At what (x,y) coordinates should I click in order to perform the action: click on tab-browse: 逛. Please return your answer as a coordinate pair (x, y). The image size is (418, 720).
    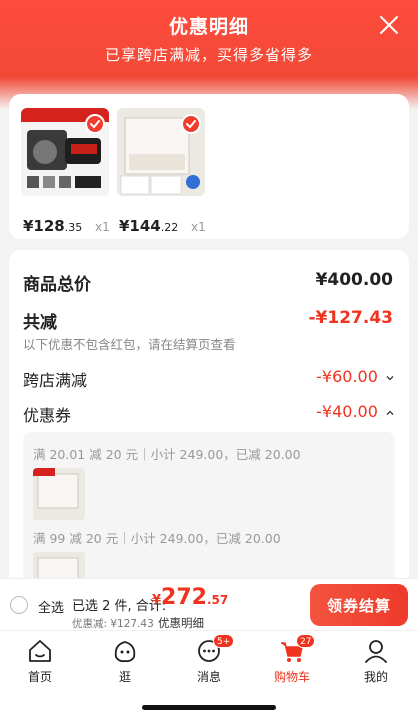
    Looking at the image, I should click on (125, 660).